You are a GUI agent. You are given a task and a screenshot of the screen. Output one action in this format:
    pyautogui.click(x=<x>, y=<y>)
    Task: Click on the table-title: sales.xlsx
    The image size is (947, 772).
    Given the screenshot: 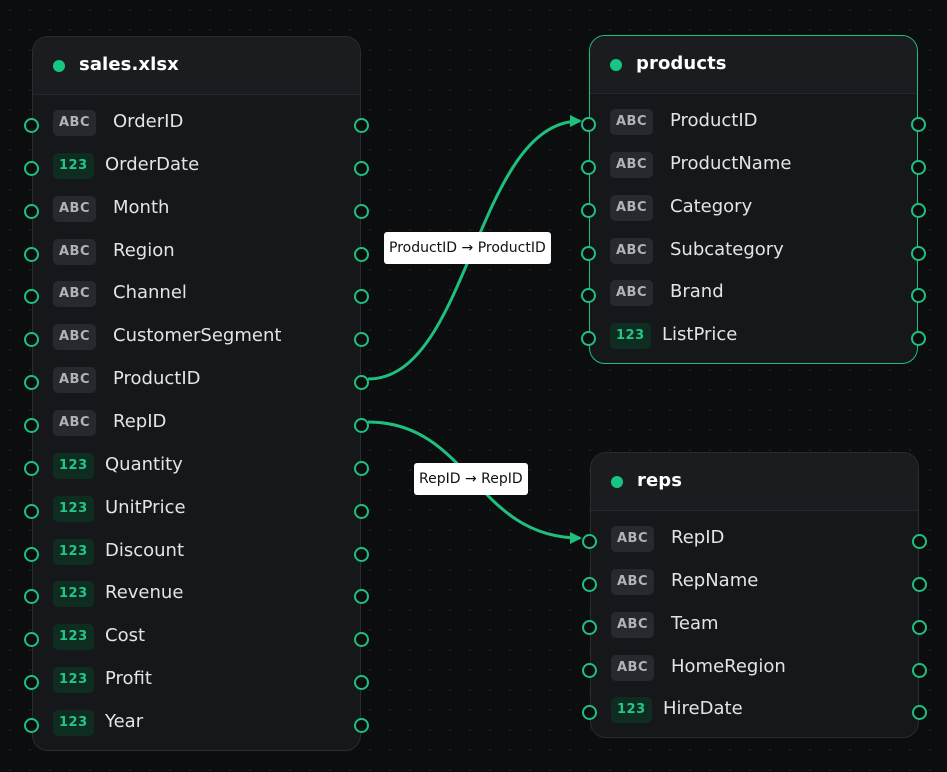 What is the action you would take?
    pyautogui.click(x=129, y=64)
    